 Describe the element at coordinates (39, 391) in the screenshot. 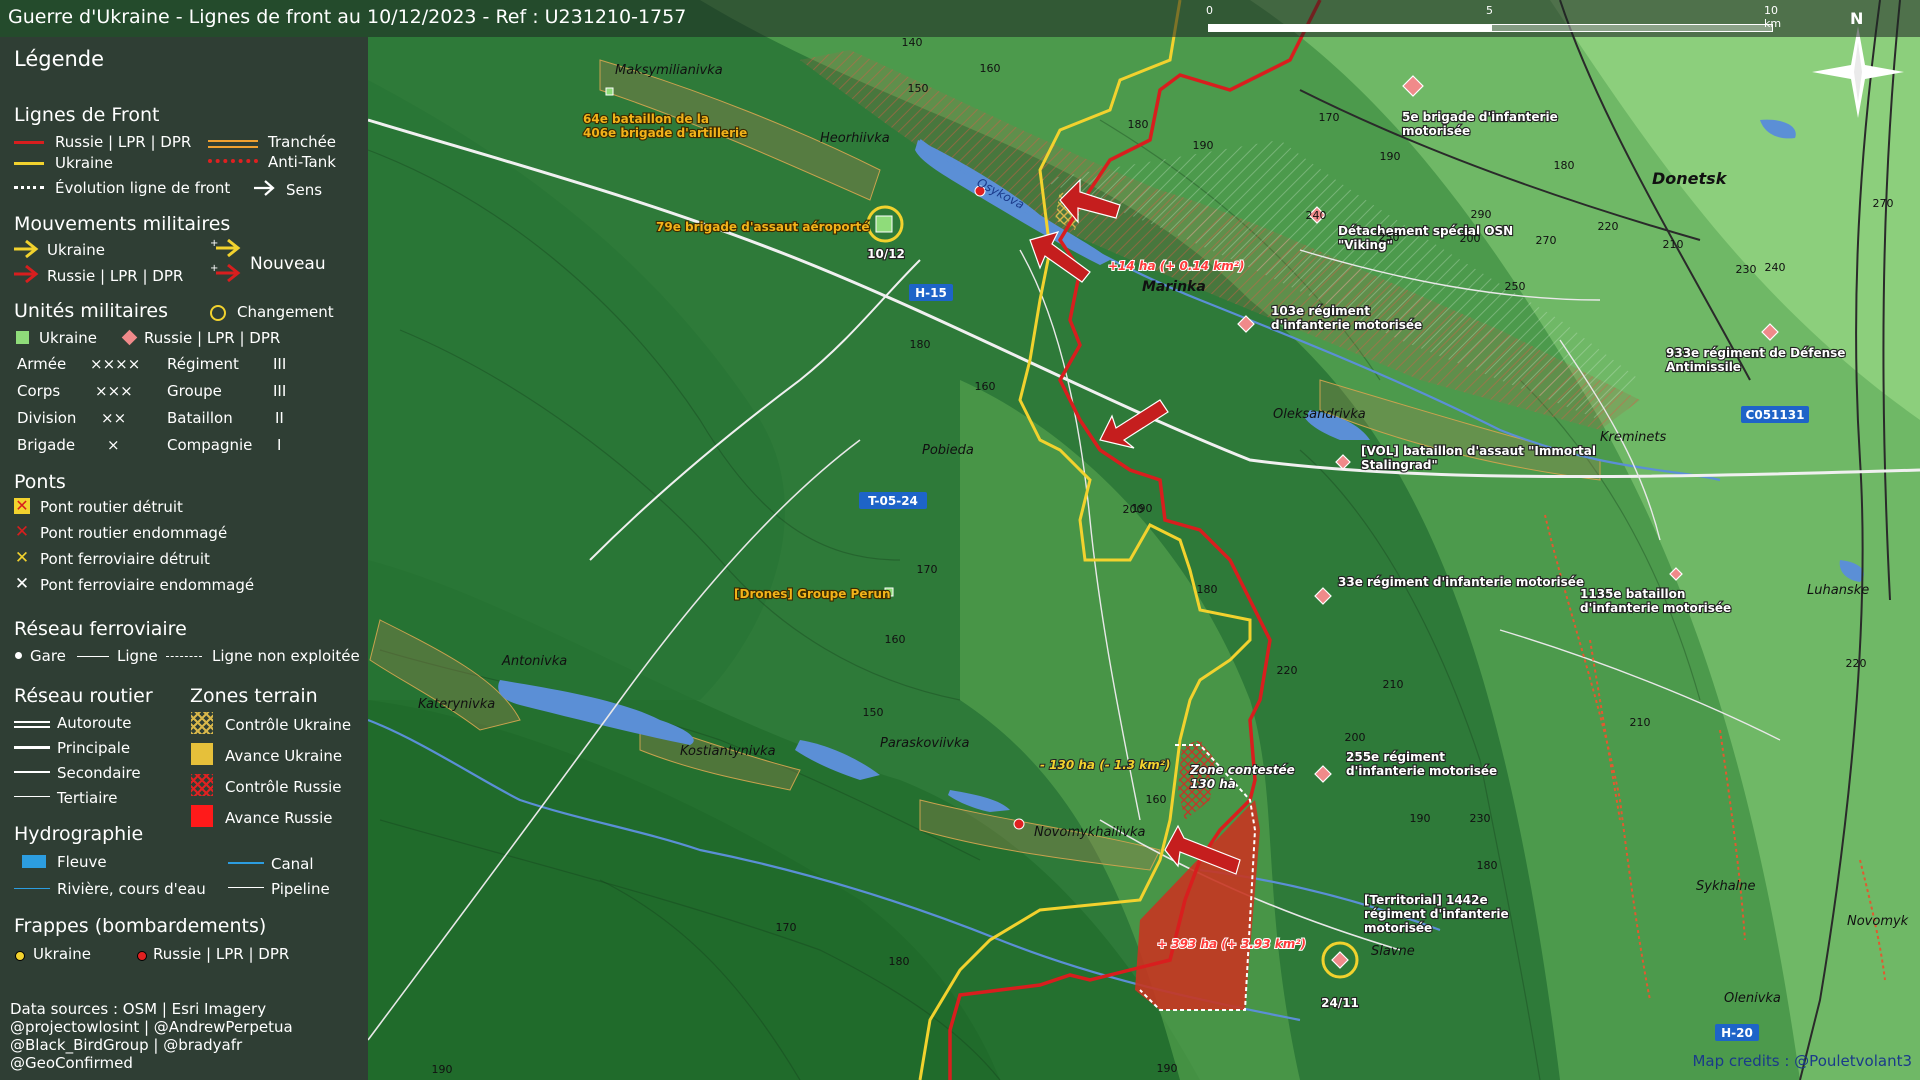

I see `unit-size-label: Corps` at that location.